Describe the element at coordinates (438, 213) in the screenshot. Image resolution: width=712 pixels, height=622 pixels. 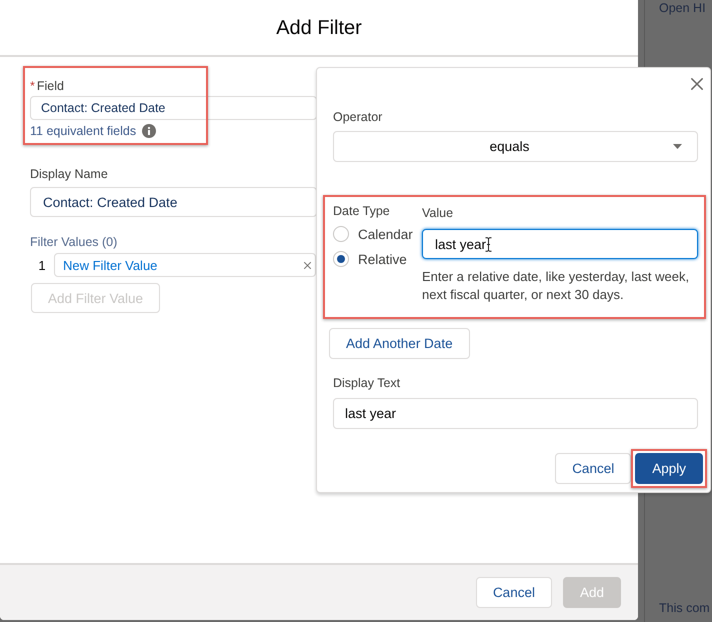
I see `value-label: Value` at that location.